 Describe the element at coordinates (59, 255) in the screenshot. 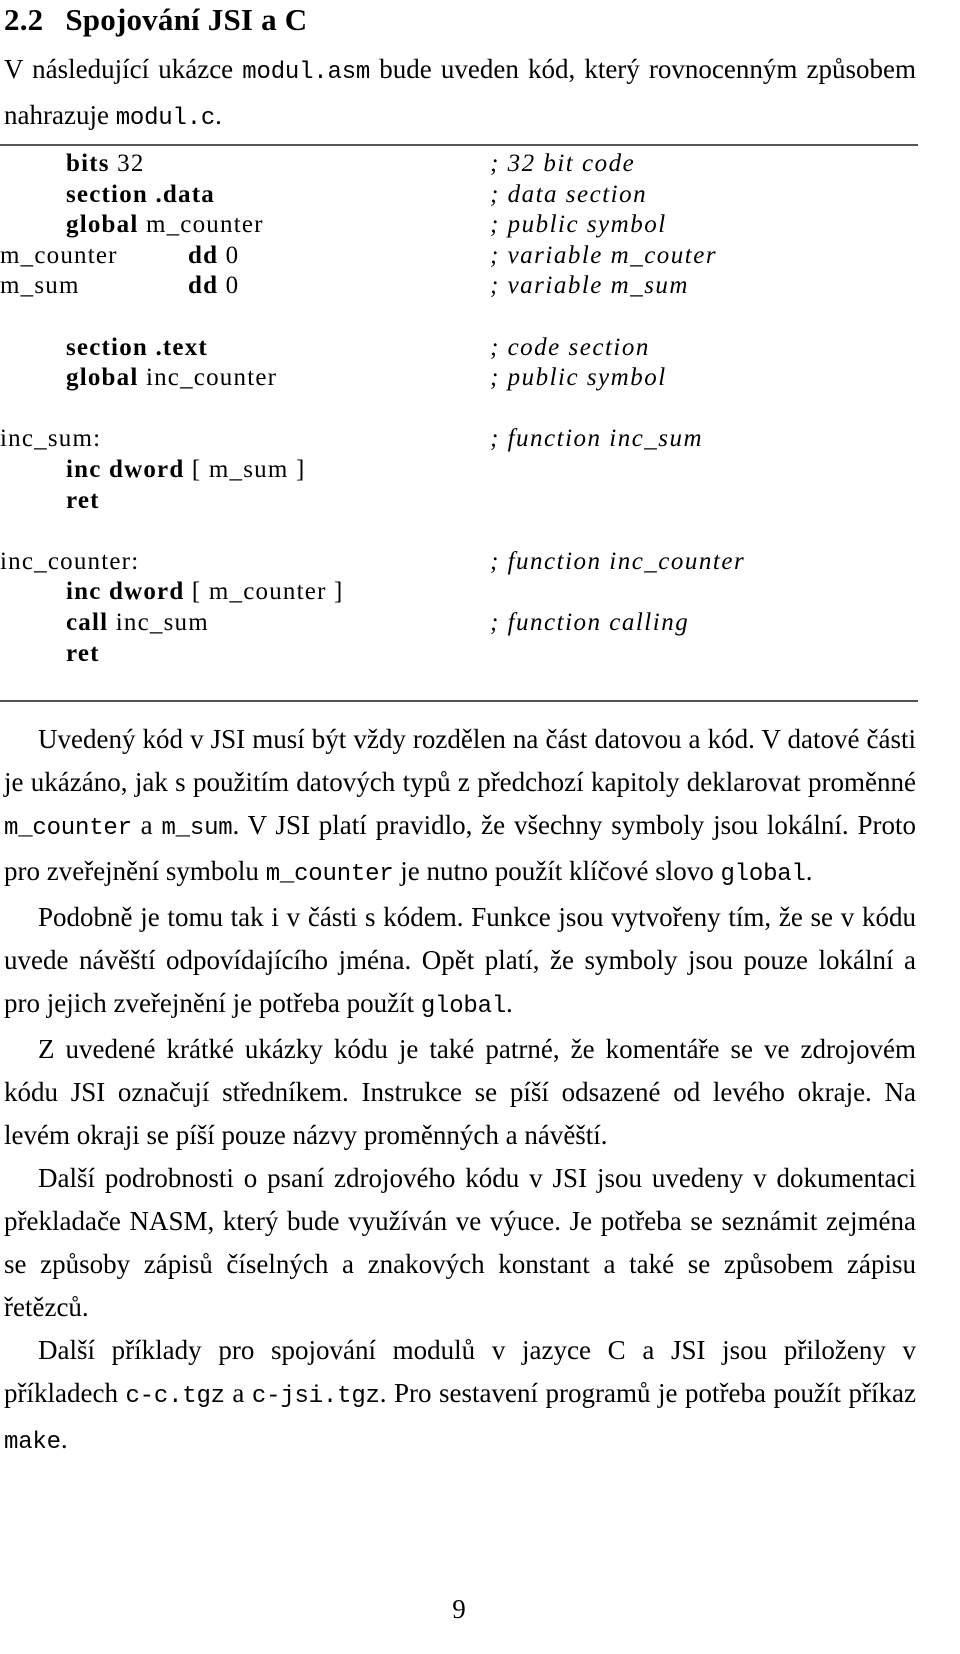

I see `code-label: m_counter` at that location.